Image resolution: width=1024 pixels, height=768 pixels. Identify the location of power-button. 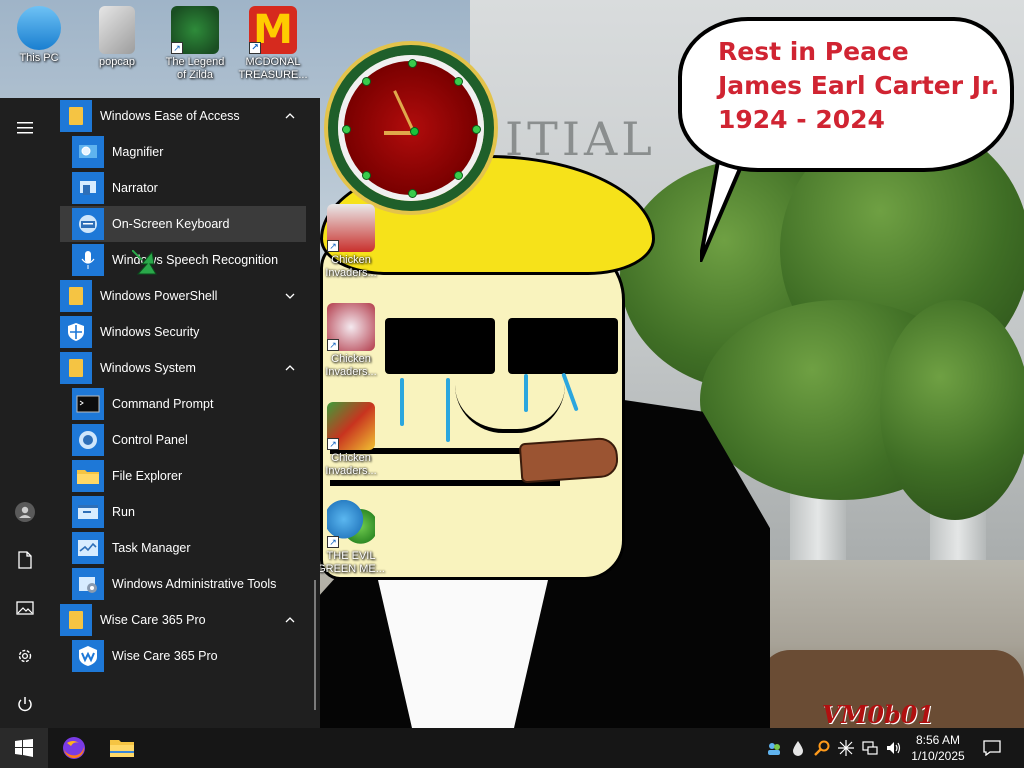
(25, 704).